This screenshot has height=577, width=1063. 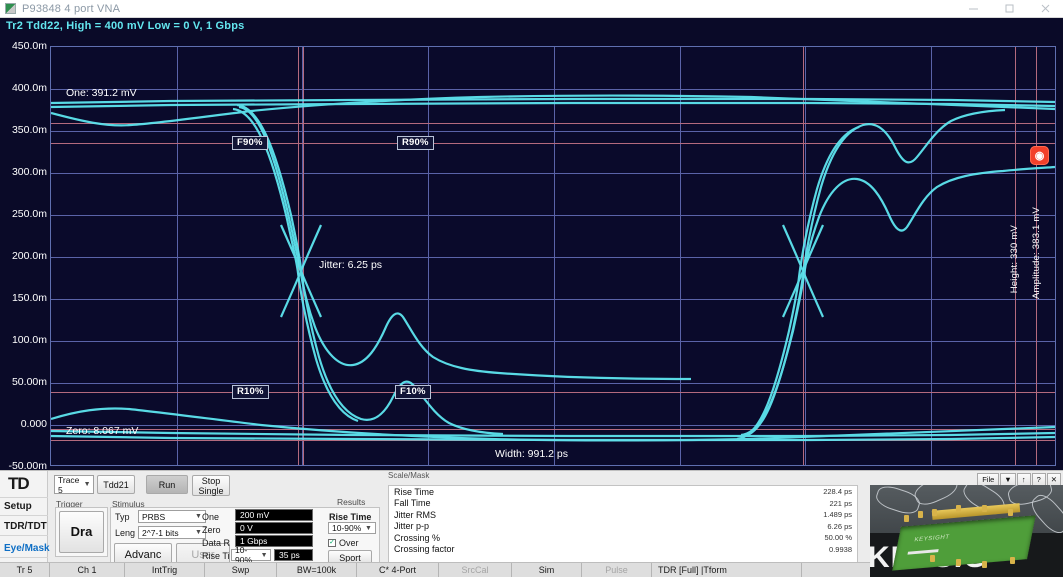 I want to click on annotation-one-level: One: 391.2 mV, so click(x=101, y=93).